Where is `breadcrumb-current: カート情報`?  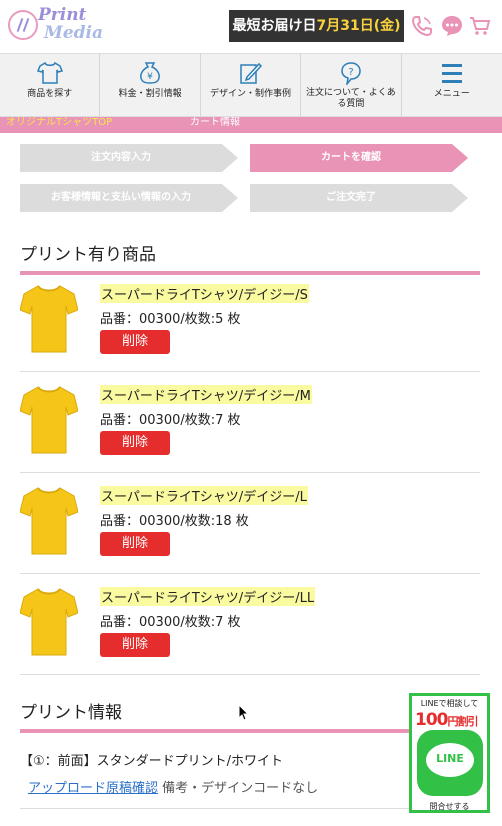
breadcrumb-current: カート情報 is located at coordinates (215, 122).